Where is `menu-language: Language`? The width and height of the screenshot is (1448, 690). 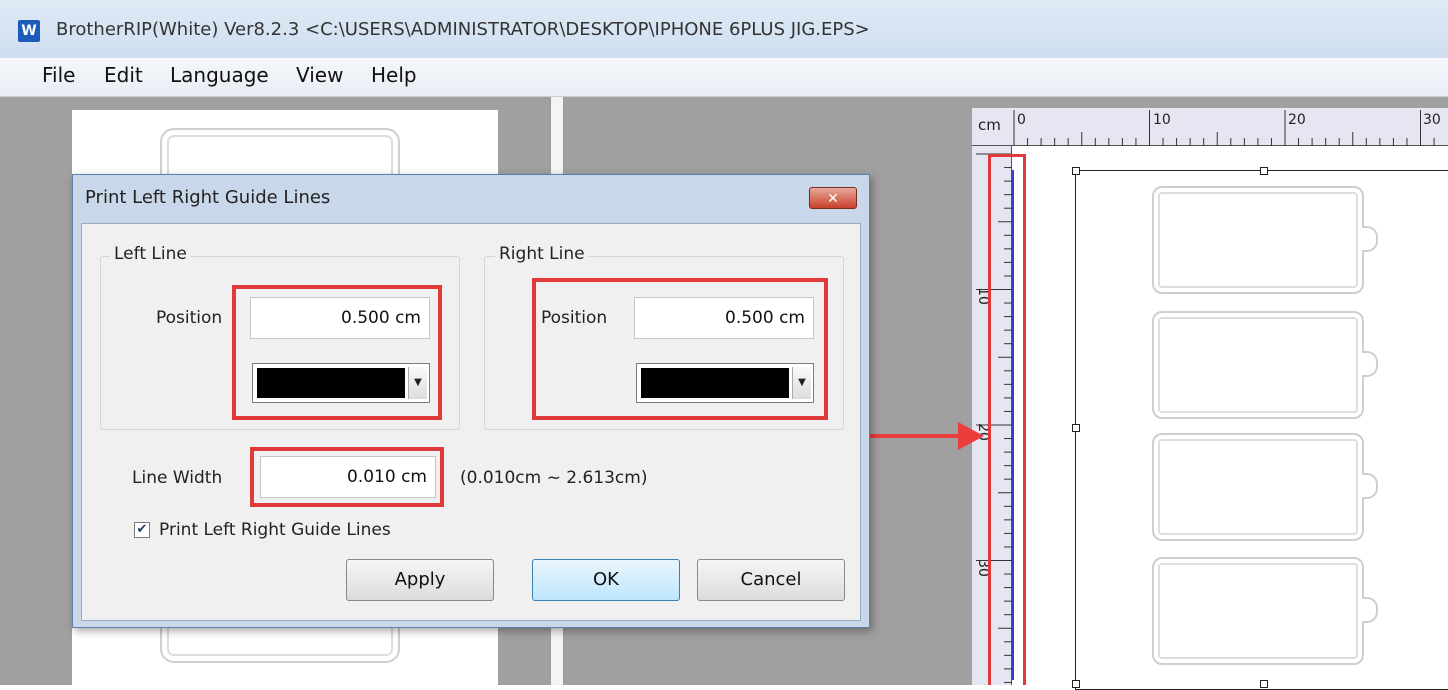
menu-language: Language is located at coordinates (219, 75).